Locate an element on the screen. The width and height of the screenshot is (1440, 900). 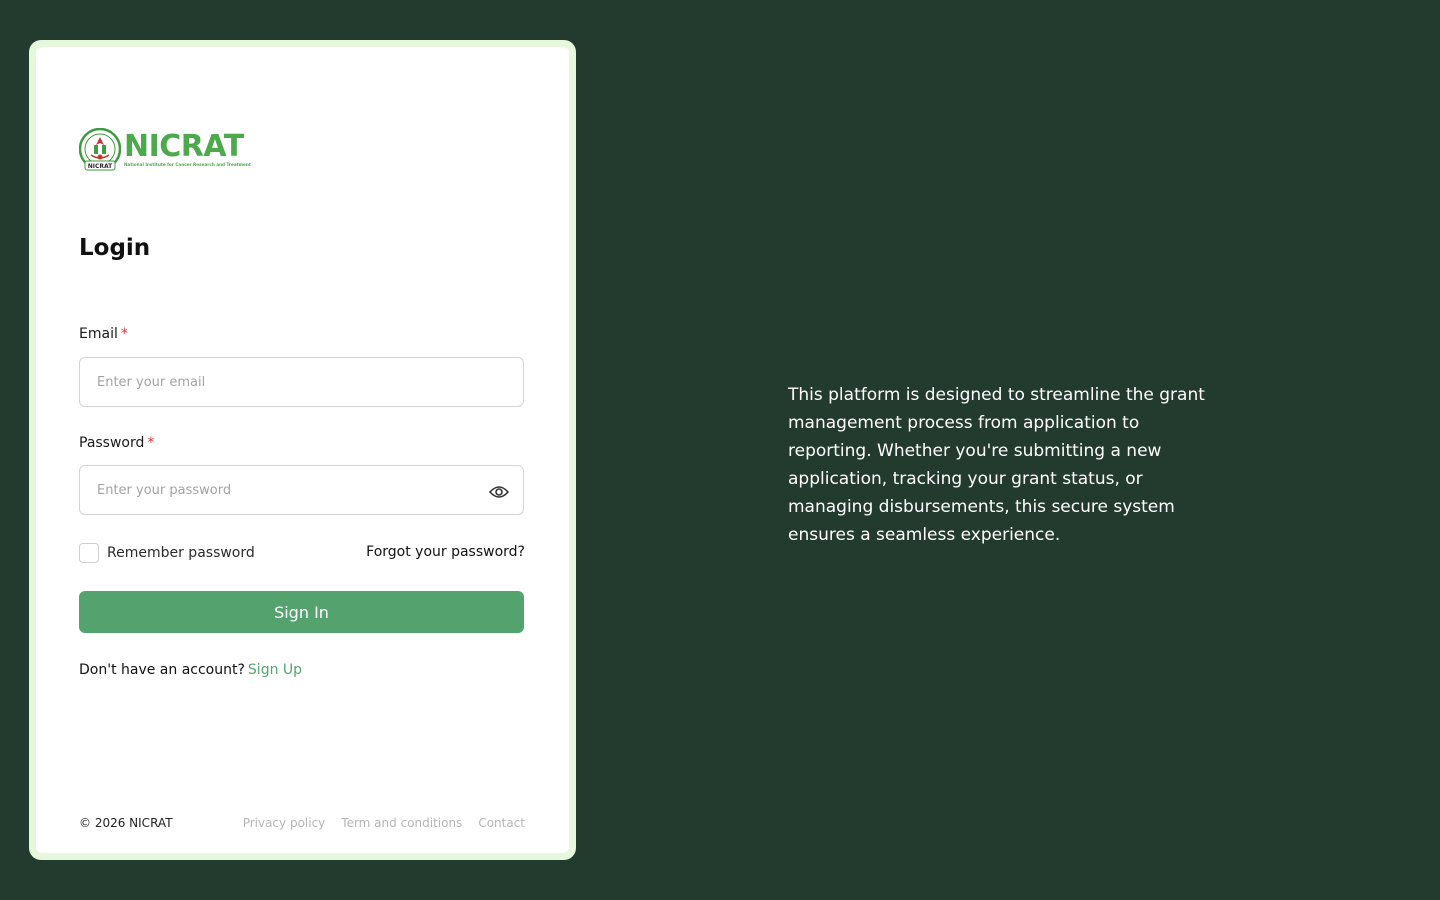
sign-in-button: Sign In is located at coordinates (301, 612).